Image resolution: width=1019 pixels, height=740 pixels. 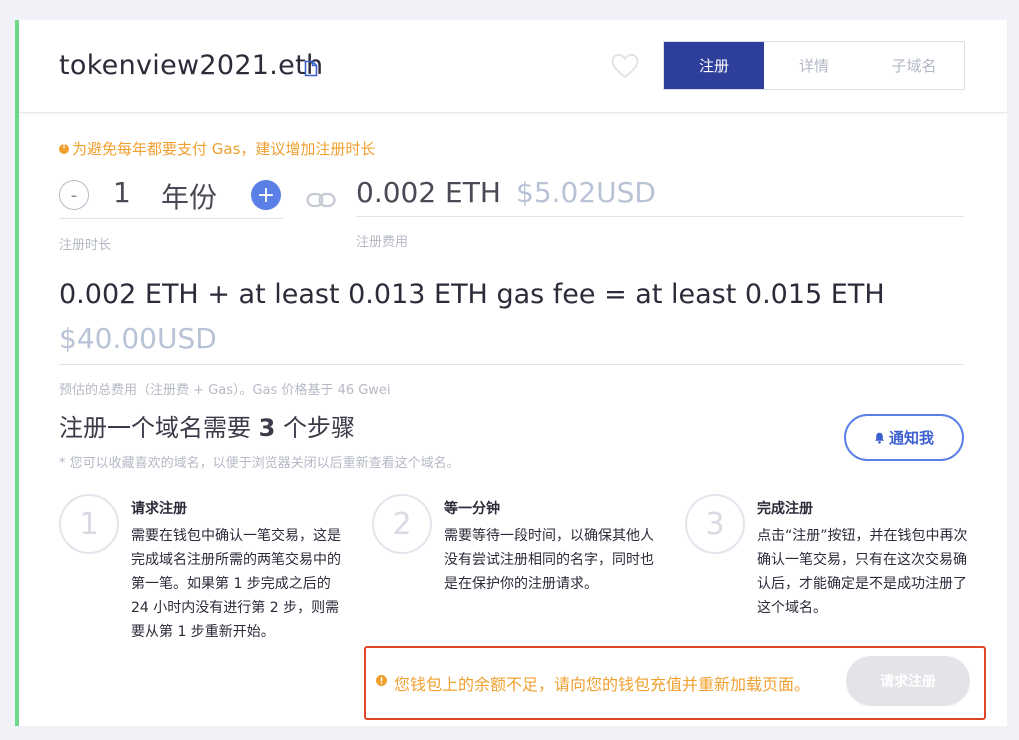 I want to click on gas-warning: 为避免每年都要支付 Gas，建议增加注册时长, so click(x=217, y=148).